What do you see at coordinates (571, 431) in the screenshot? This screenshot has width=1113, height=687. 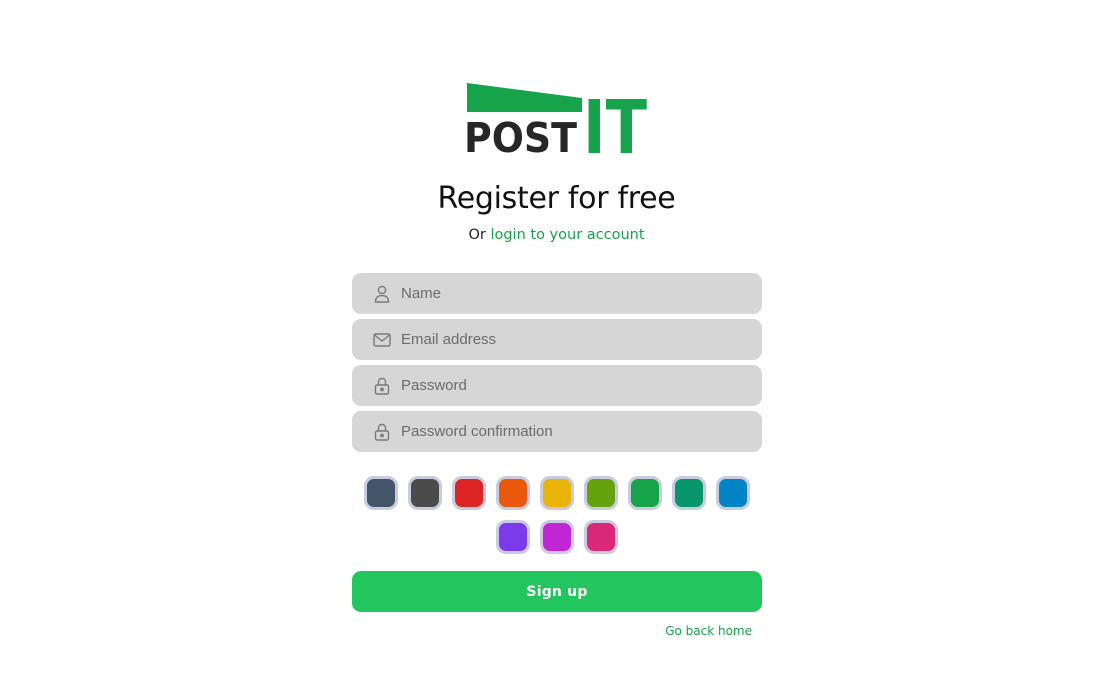 I see `password-confirmation-input` at bounding box center [571, 431].